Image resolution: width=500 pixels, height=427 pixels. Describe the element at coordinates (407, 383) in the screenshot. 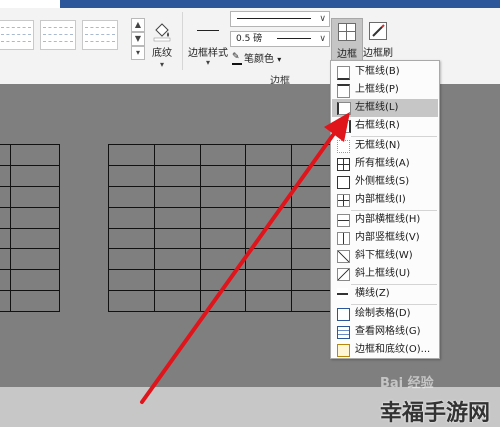

I see `watermark: Bai 经验` at that location.